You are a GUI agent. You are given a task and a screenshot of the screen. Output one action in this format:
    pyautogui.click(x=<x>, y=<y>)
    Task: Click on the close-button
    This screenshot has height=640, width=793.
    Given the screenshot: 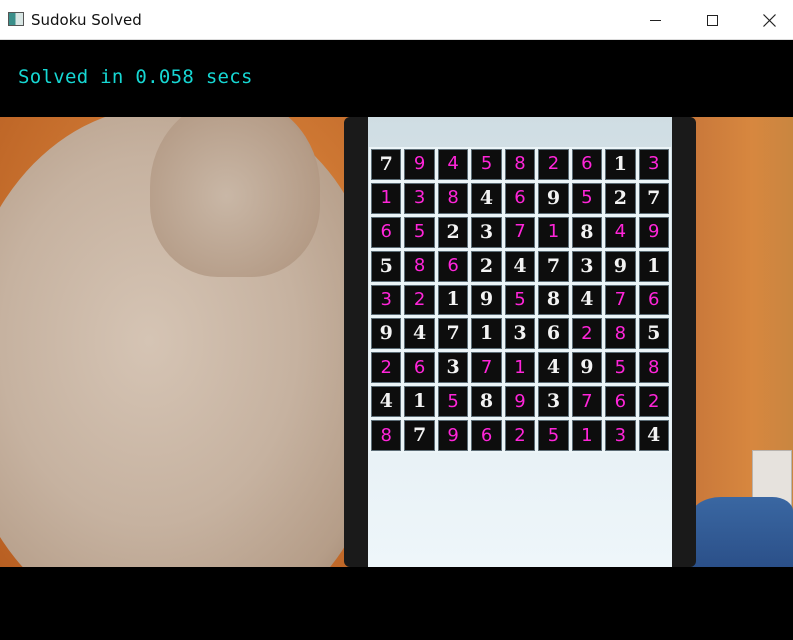 What is the action you would take?
    pyautogui.click(x=766, y=20)
    